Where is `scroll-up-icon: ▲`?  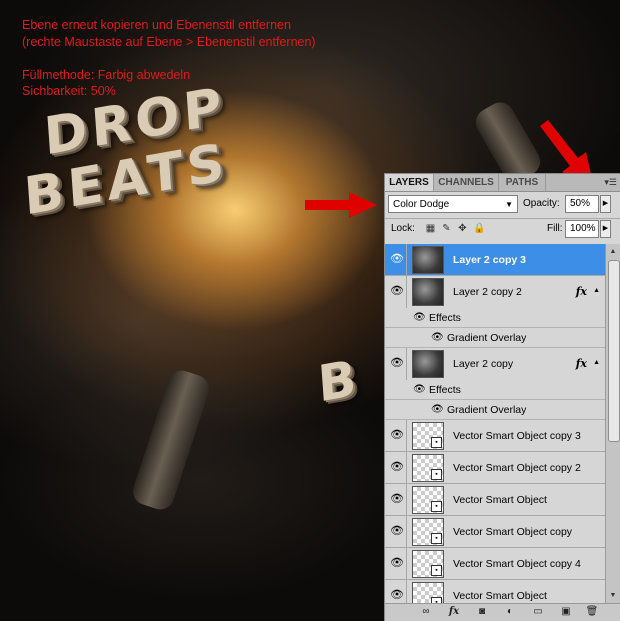 scroll-up-icon: ▲ is located at coordinates (613, 252).